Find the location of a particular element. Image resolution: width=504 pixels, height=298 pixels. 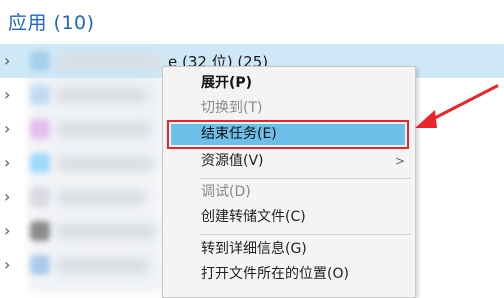

menu-item-label: 创建转储文件(C) is located at coordinates (253, 217).